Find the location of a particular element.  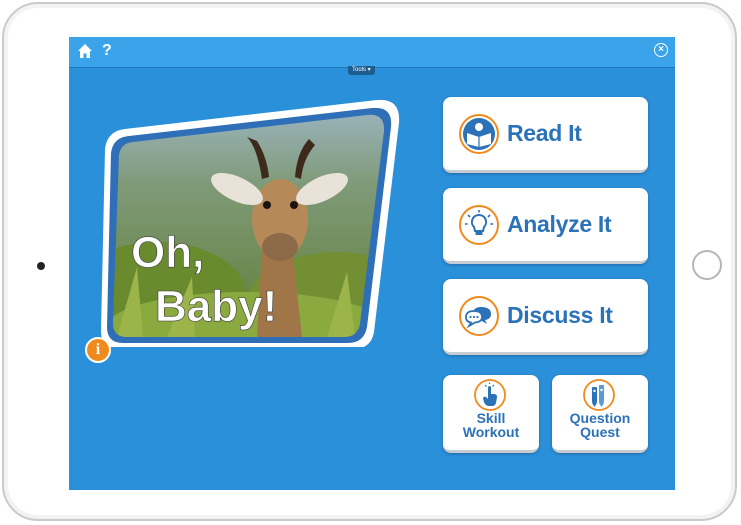

skill-workout-button: Skill Workout is located at coordinates (491, 414).